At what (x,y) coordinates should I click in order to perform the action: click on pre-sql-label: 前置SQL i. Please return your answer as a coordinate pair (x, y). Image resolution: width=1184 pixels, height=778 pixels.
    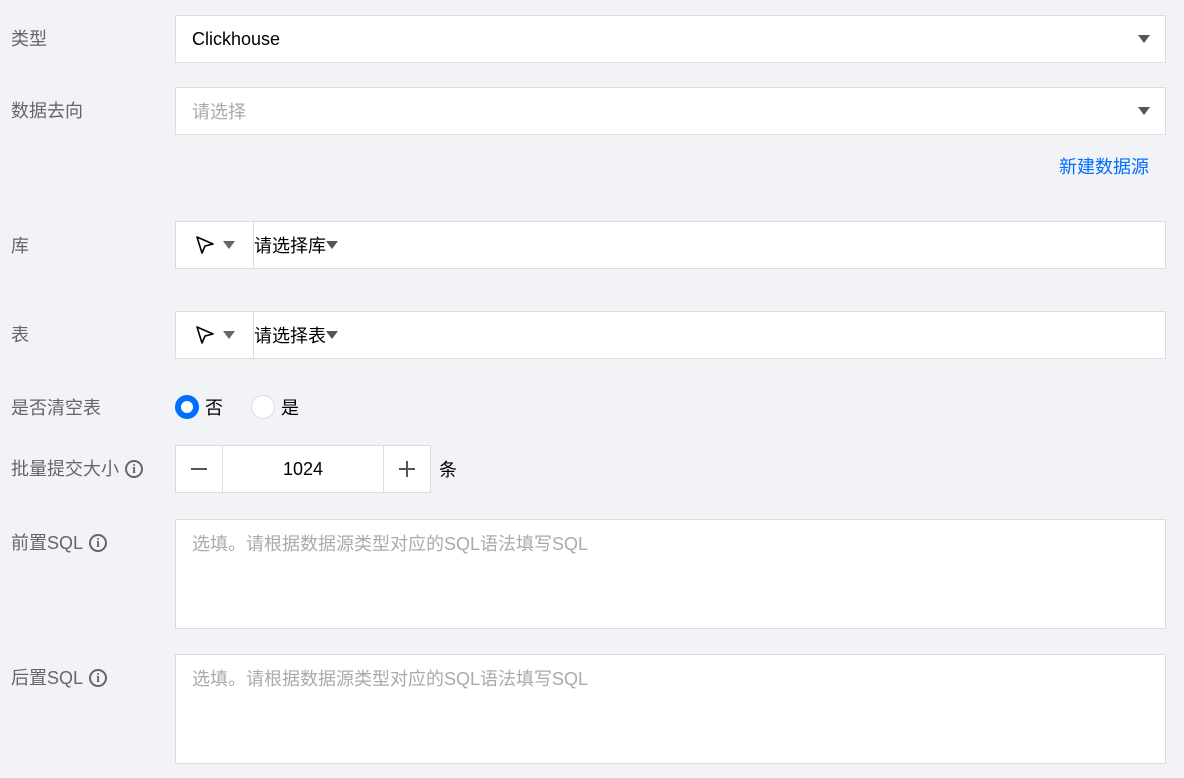
    Looking at the image, I should click on (59, 543).